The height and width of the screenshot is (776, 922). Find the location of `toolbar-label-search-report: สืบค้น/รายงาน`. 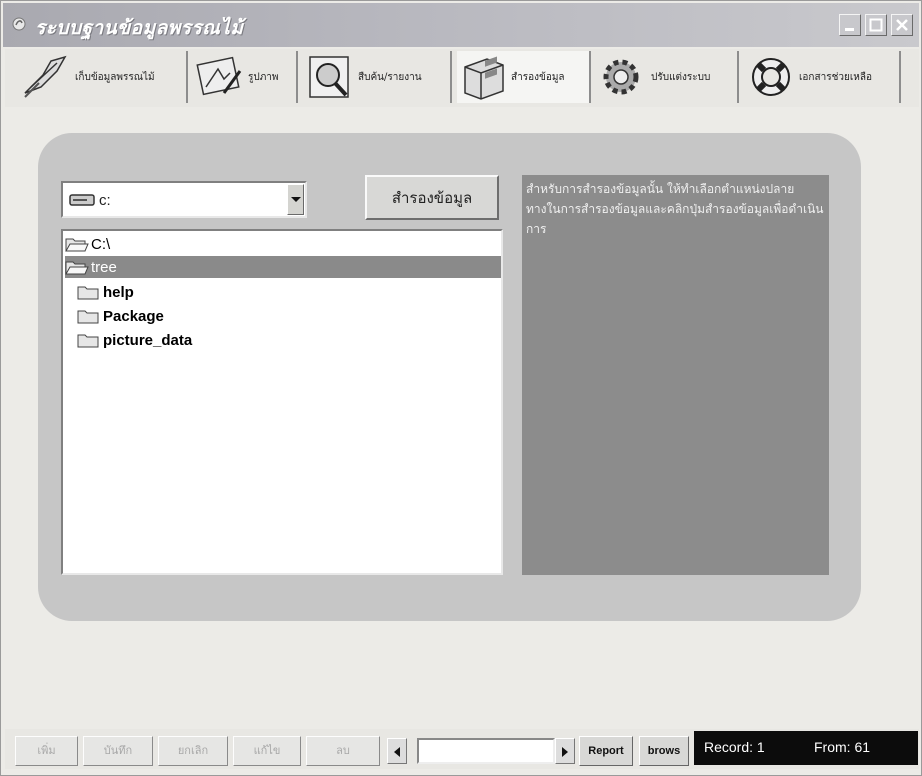

toolbar-label-search-report: สืบค้น/รายงาน is located at coordinates (390, 77).